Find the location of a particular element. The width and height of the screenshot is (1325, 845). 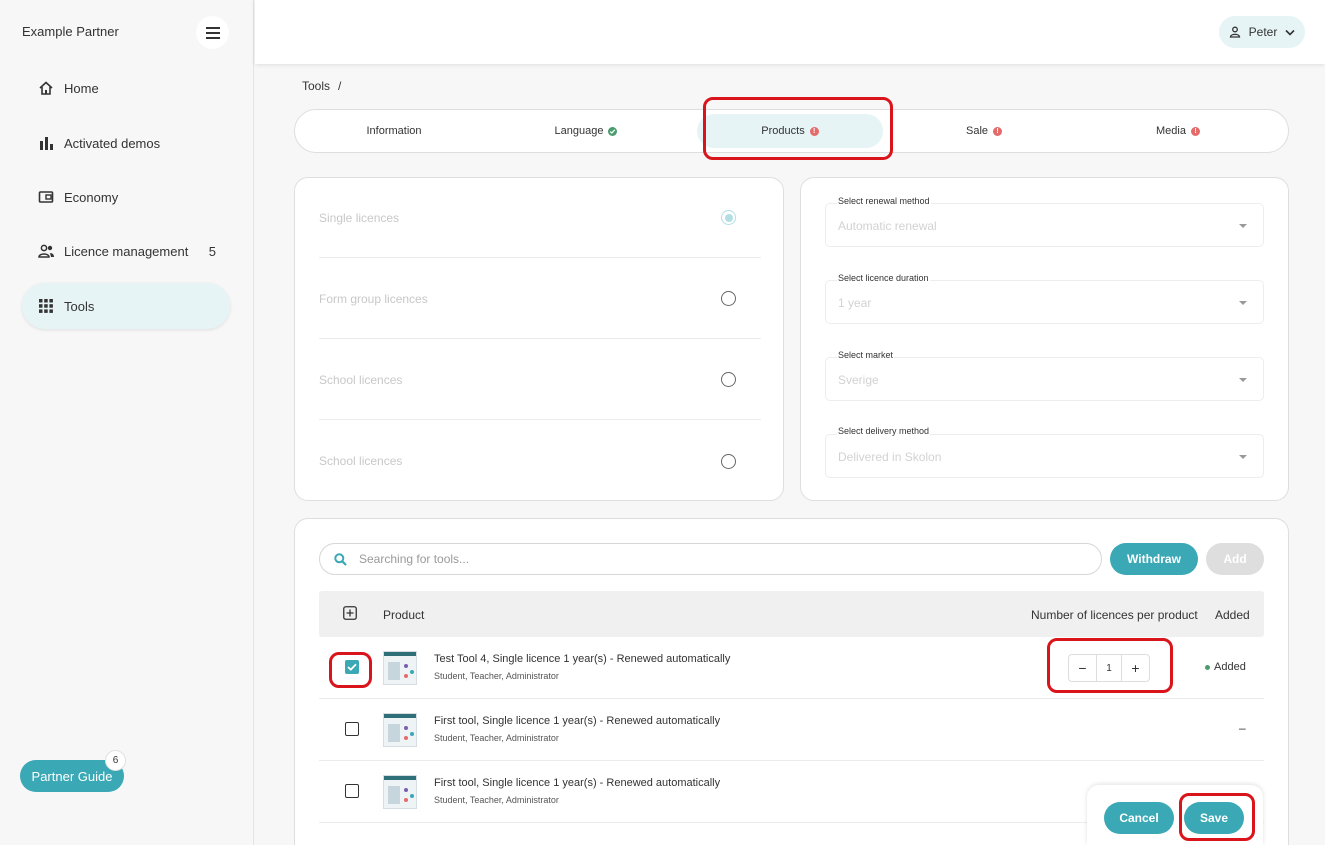

column-added: Added is located at coordinates (1232, 615).